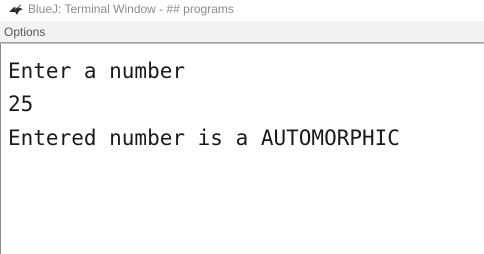 Image resolution: width=484 pixels, height=254 pixels. I want to click on terminal-line: 25, so click(21, 104).